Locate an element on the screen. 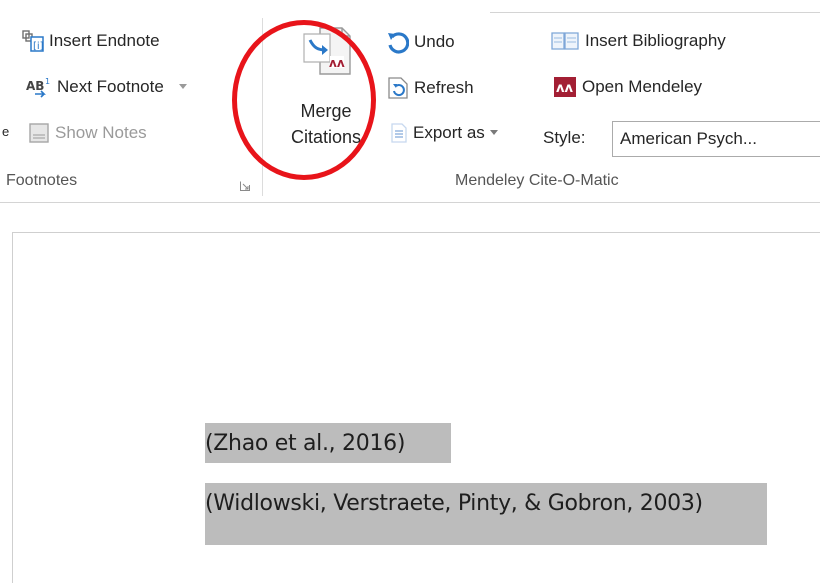  next-footnote-button: AB 1 Next Footnote is located at coordinates (106, 87).